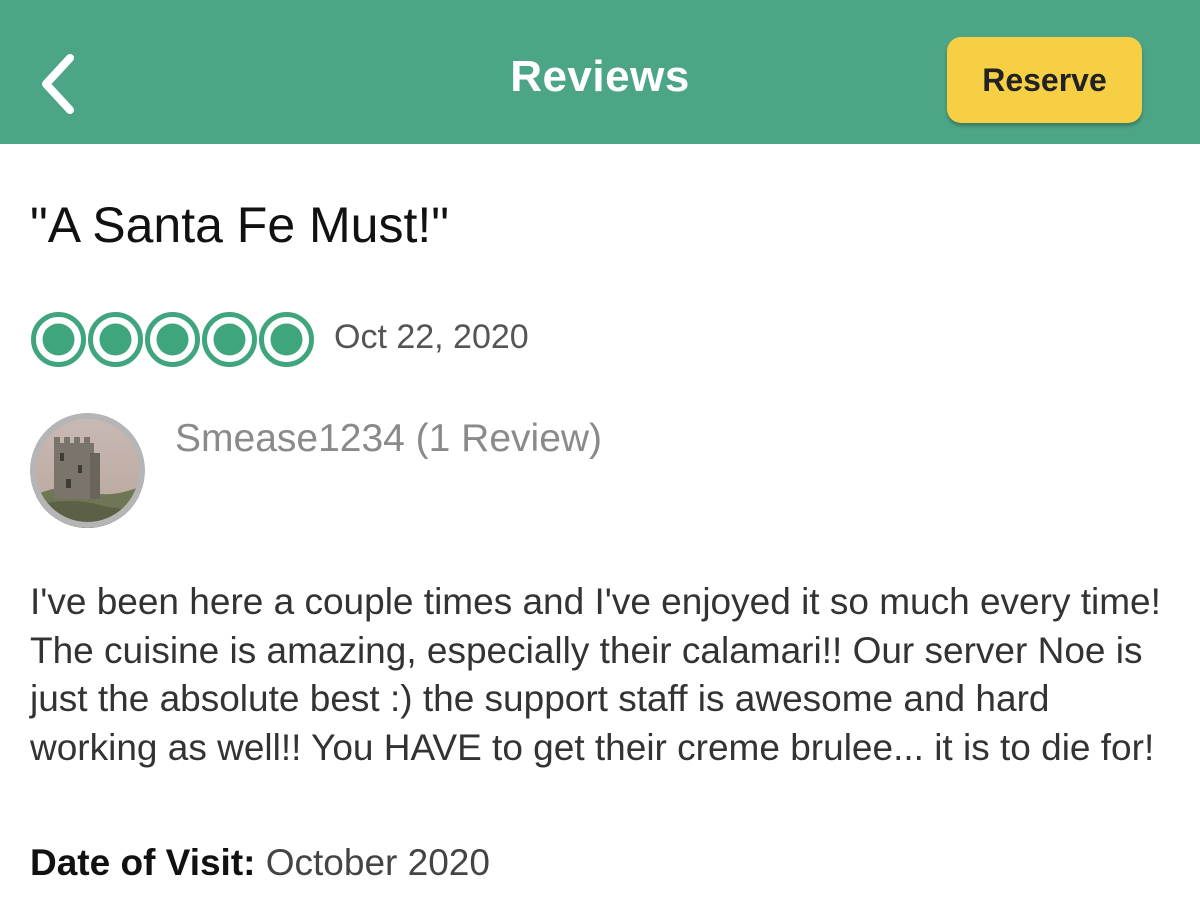 The image size is (1200, 900). I want to click on back-button, so click(62, 82).